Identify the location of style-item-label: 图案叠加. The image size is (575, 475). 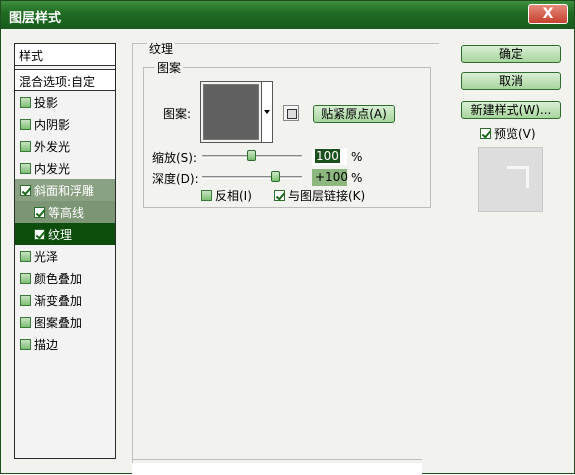
(58, 323).